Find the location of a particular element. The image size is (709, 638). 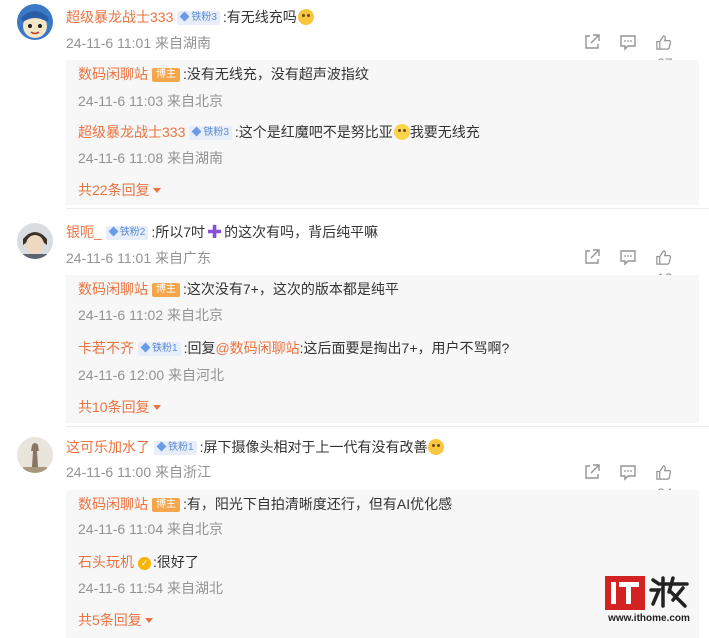

reply-text: :很好了 is located at coordinates (176, 562).